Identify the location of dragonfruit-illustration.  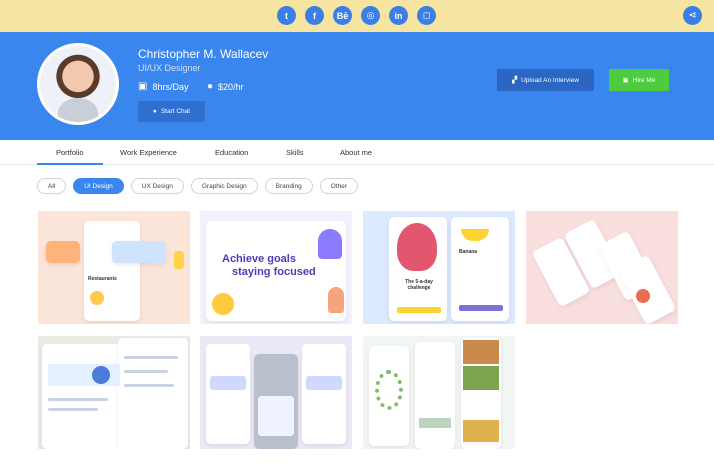
(417, 247).